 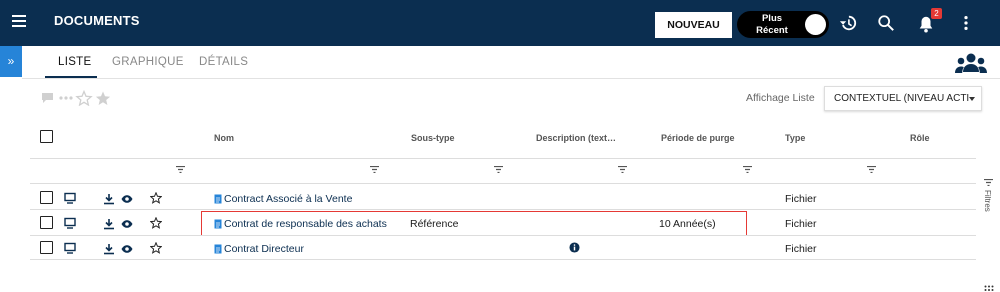 What do you see at coordinates (574, 247) in the screenshot?
I see `info-icon` at bounding box center [574, 247].